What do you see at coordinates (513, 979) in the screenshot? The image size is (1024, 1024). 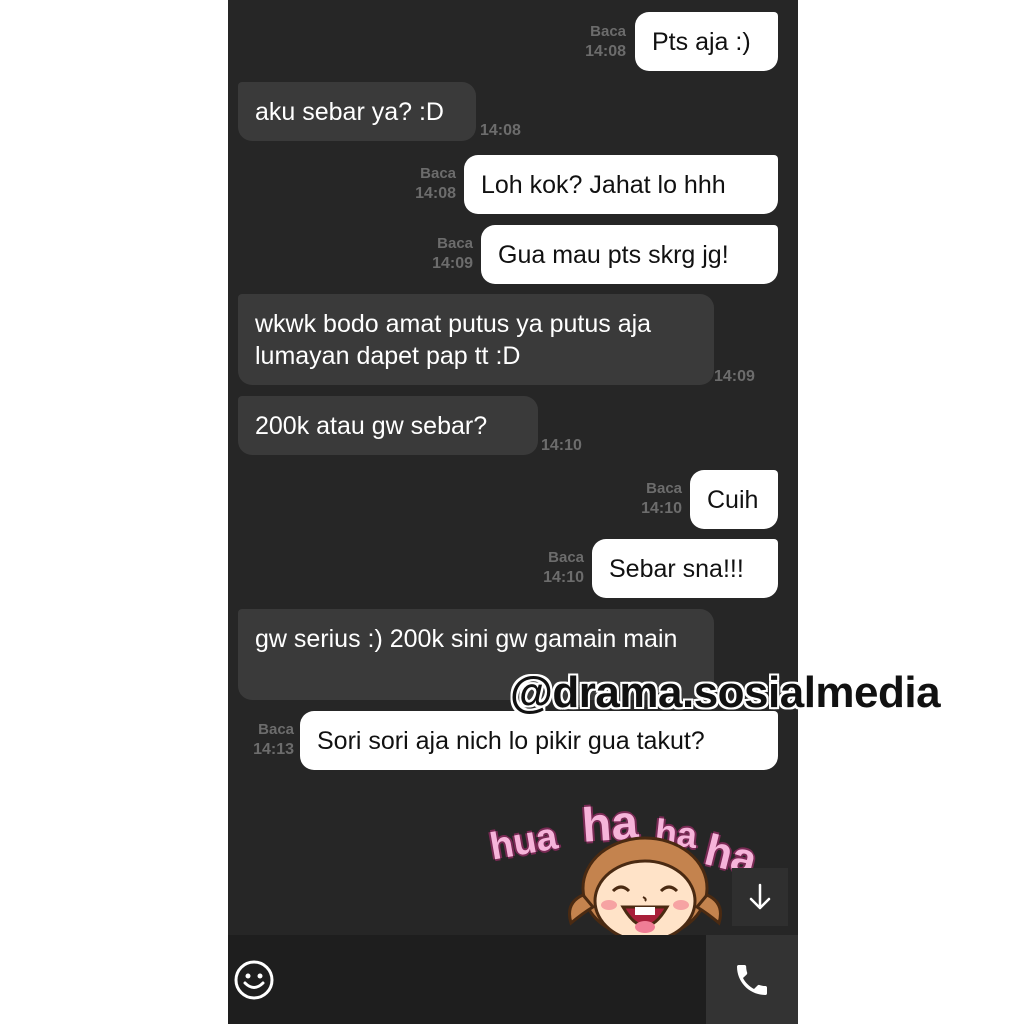 I see `input-bar` at bounding box center [513, 979].